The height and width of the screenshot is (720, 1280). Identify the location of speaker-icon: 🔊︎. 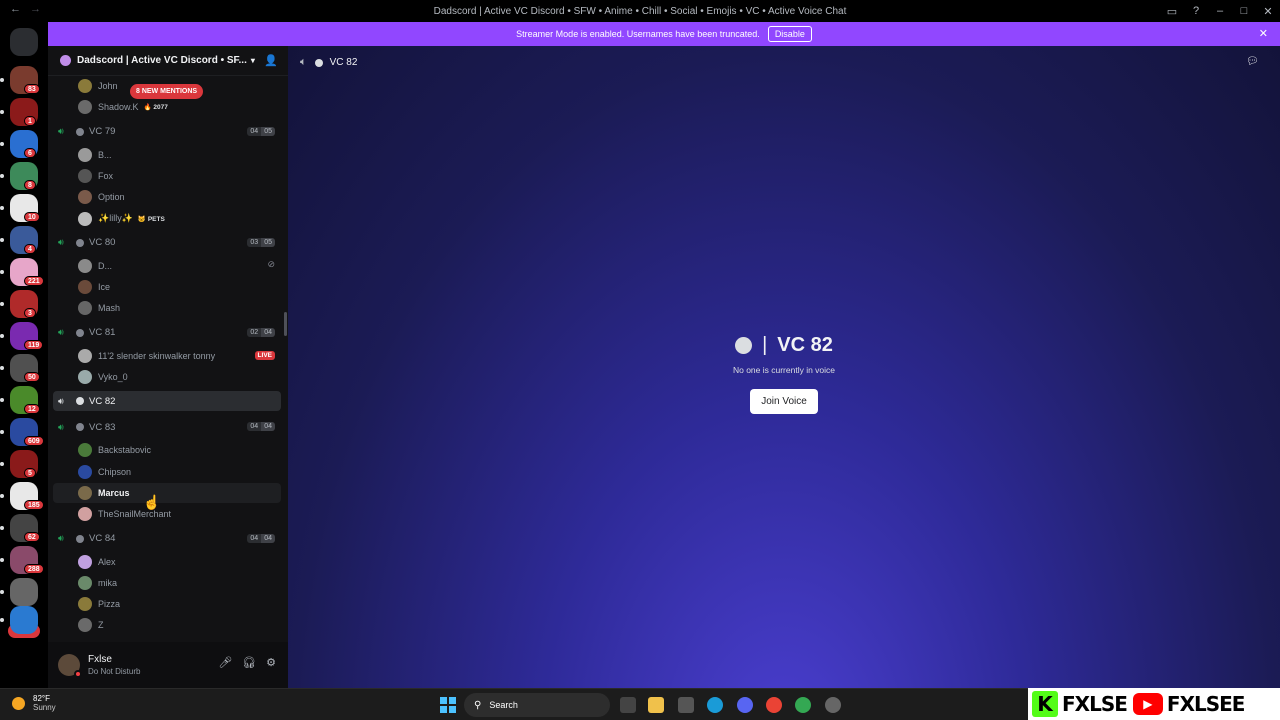
(61, 538).